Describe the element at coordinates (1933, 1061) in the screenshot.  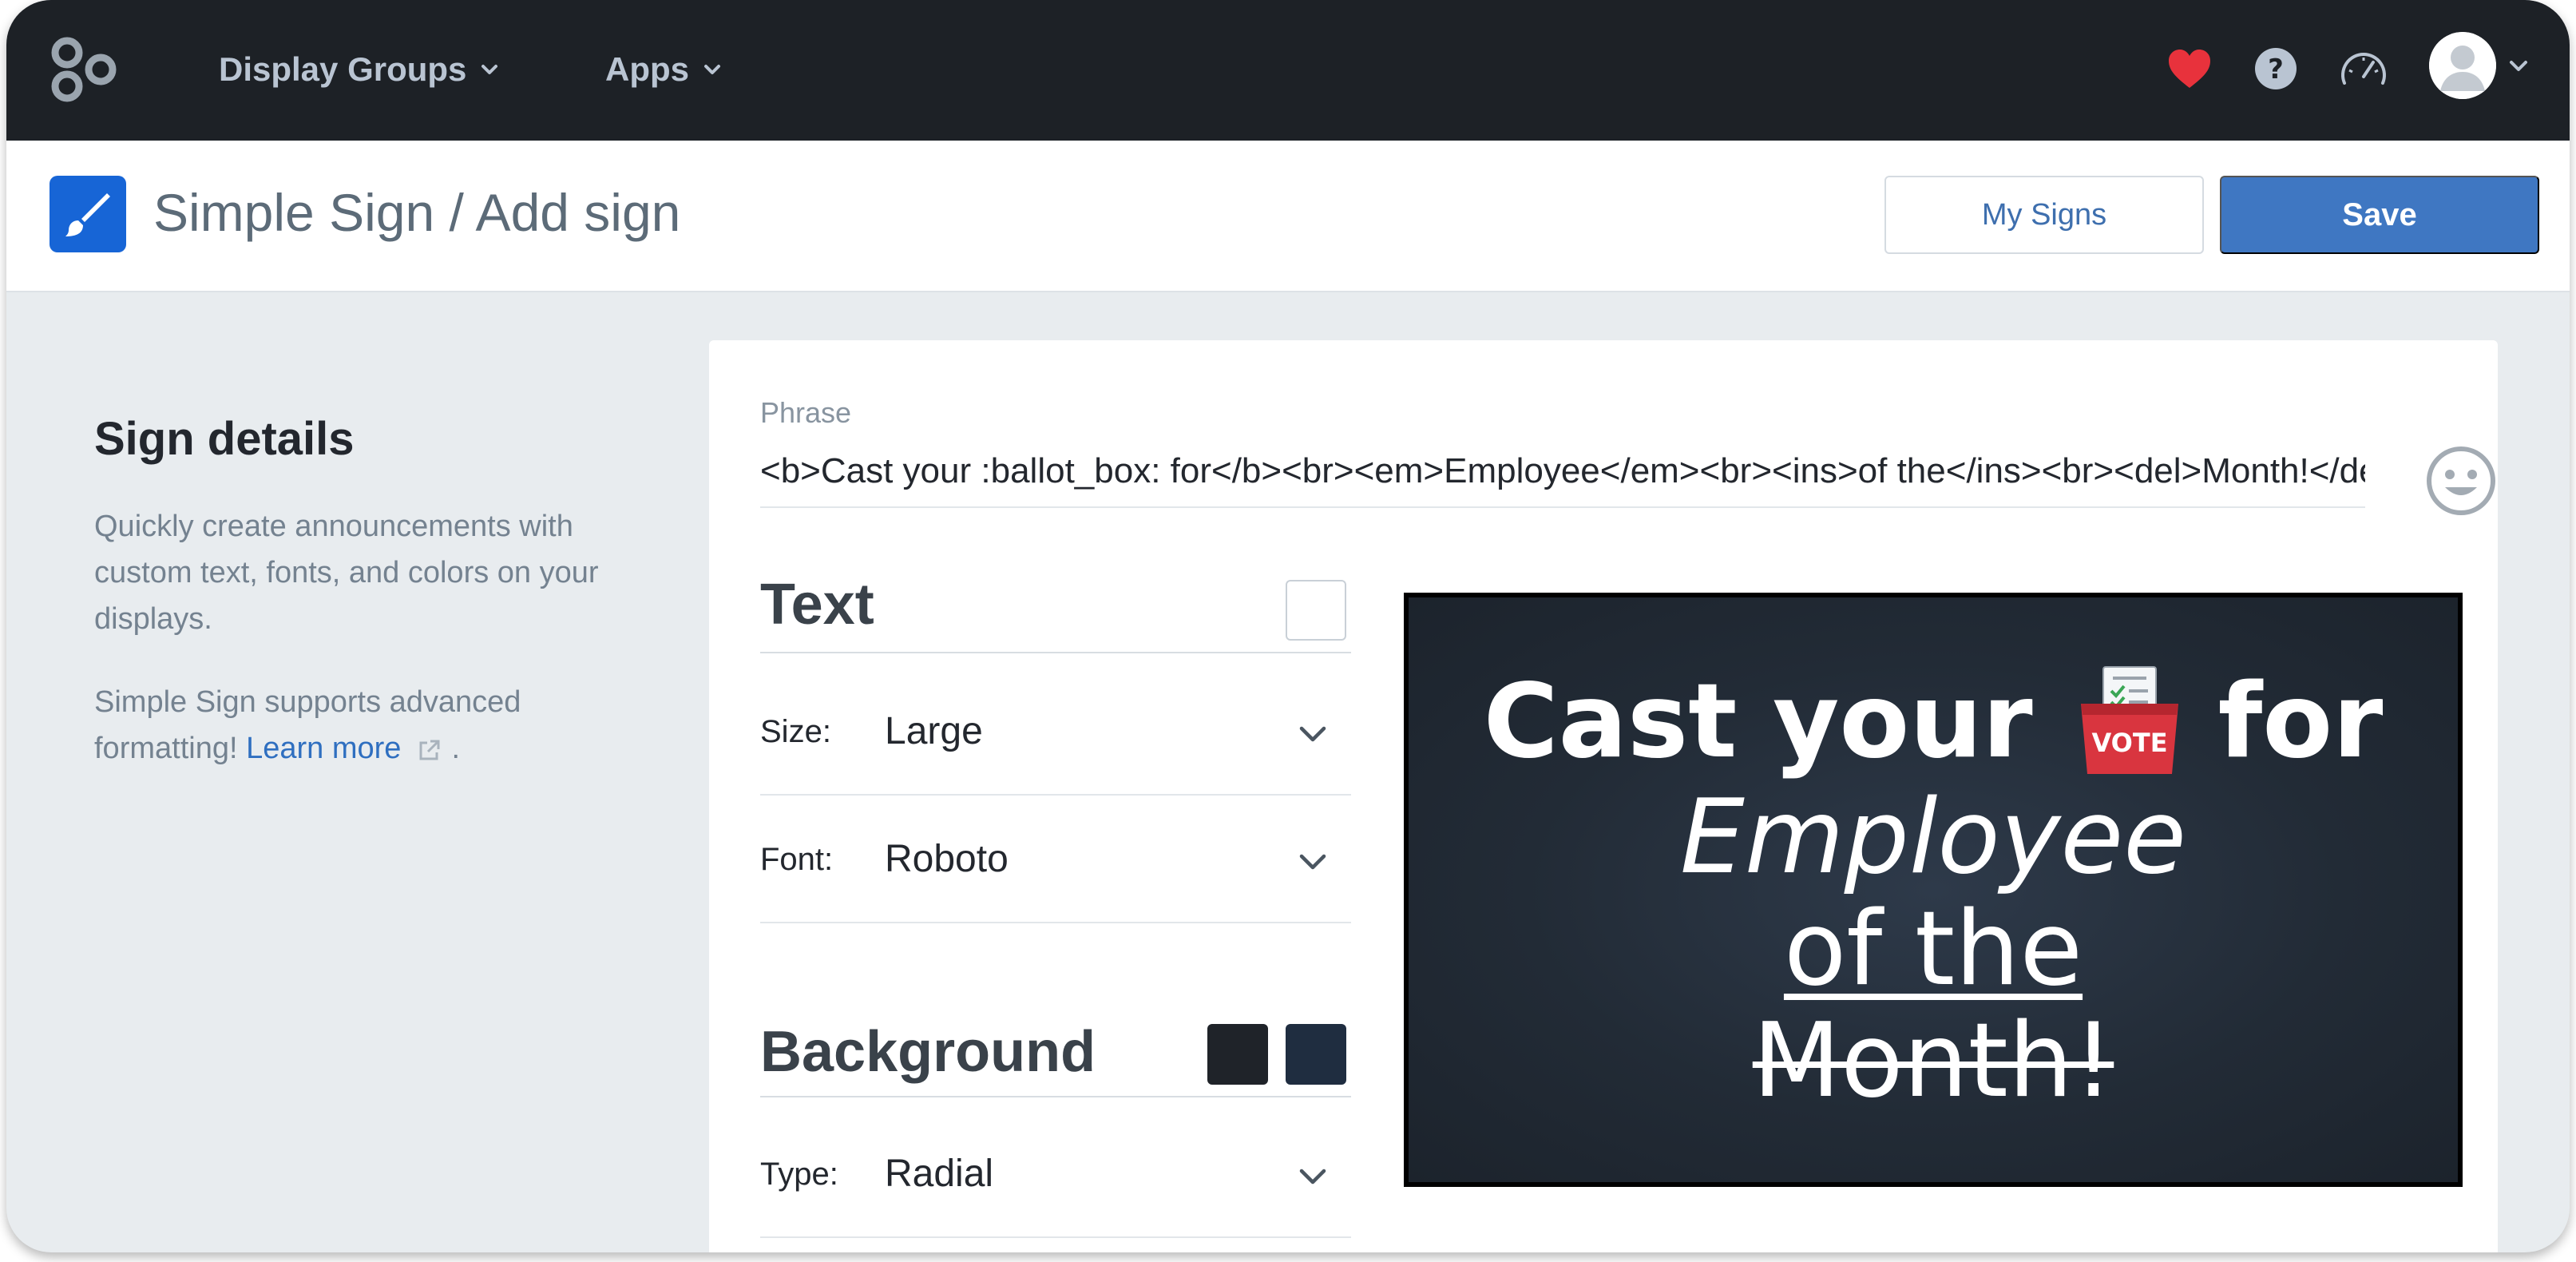
I see `preview-line-4: Month!` at that location.